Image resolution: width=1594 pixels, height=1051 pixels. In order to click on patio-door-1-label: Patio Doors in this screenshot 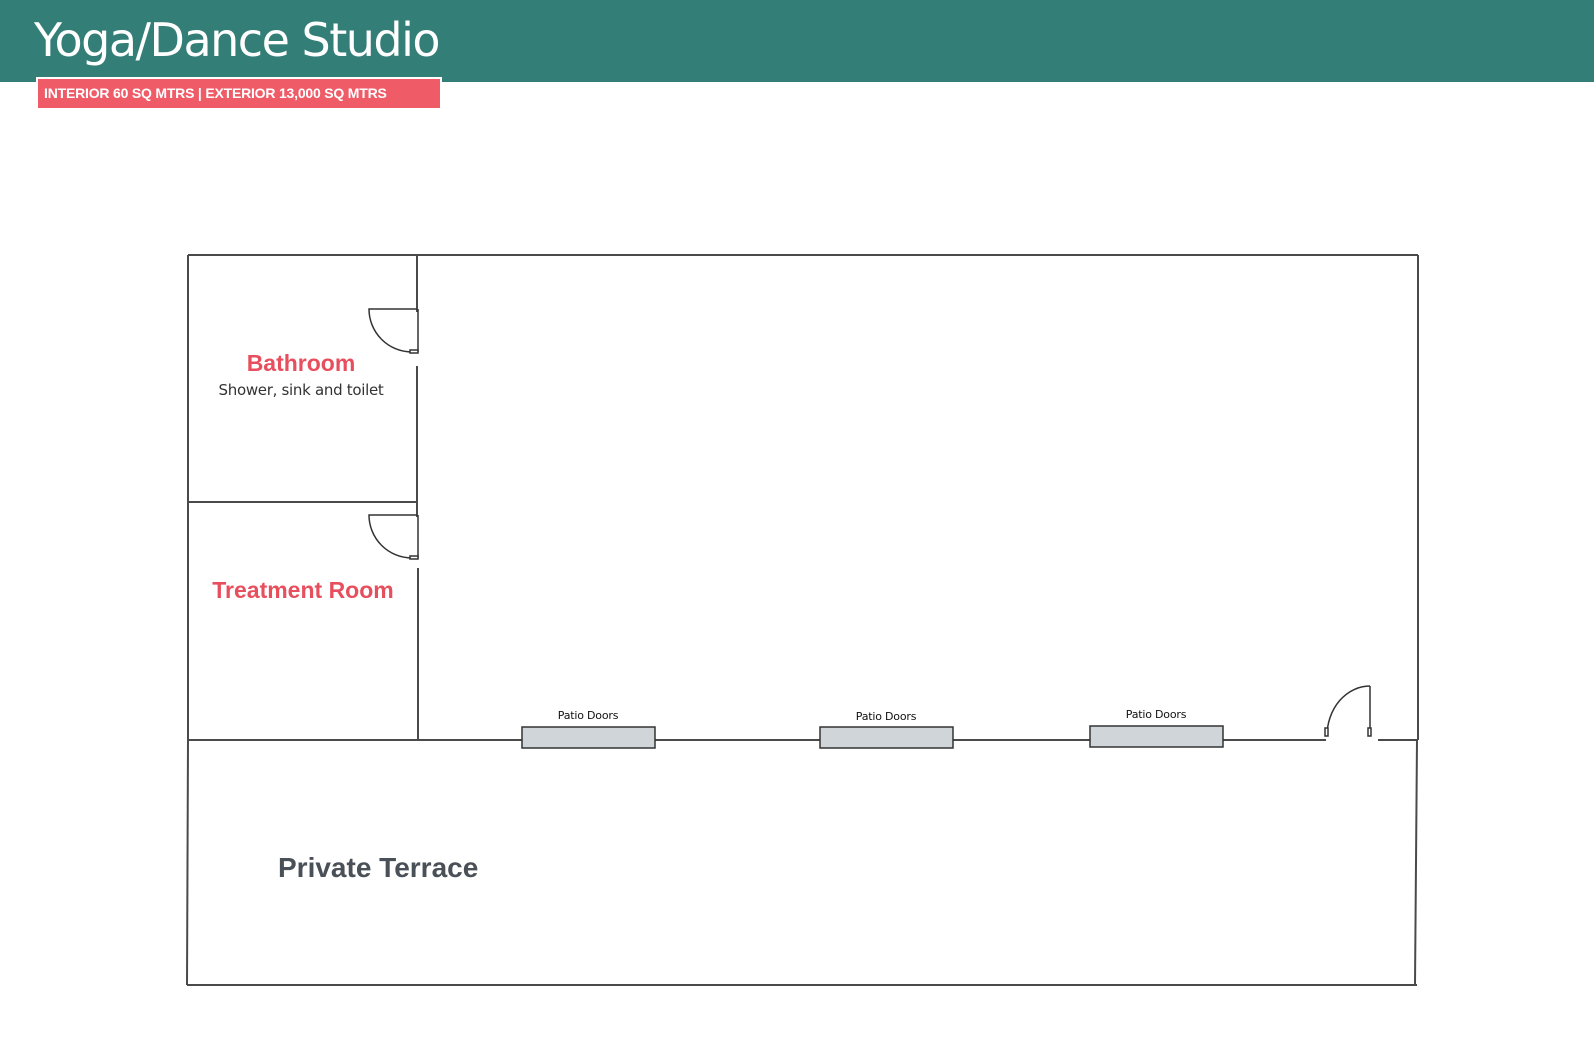, I will do `click(588, 715)`.